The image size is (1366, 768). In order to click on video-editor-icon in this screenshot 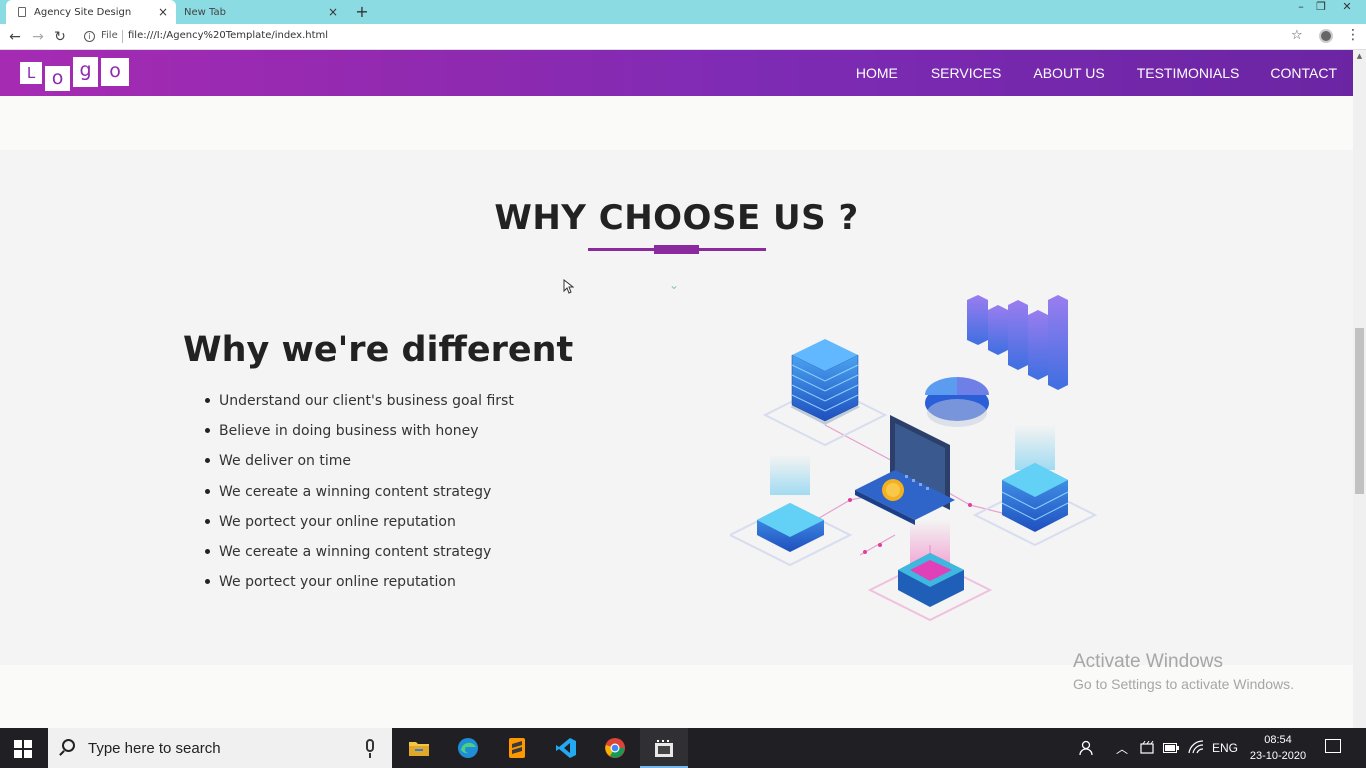, I will do `click(664, 748)`.